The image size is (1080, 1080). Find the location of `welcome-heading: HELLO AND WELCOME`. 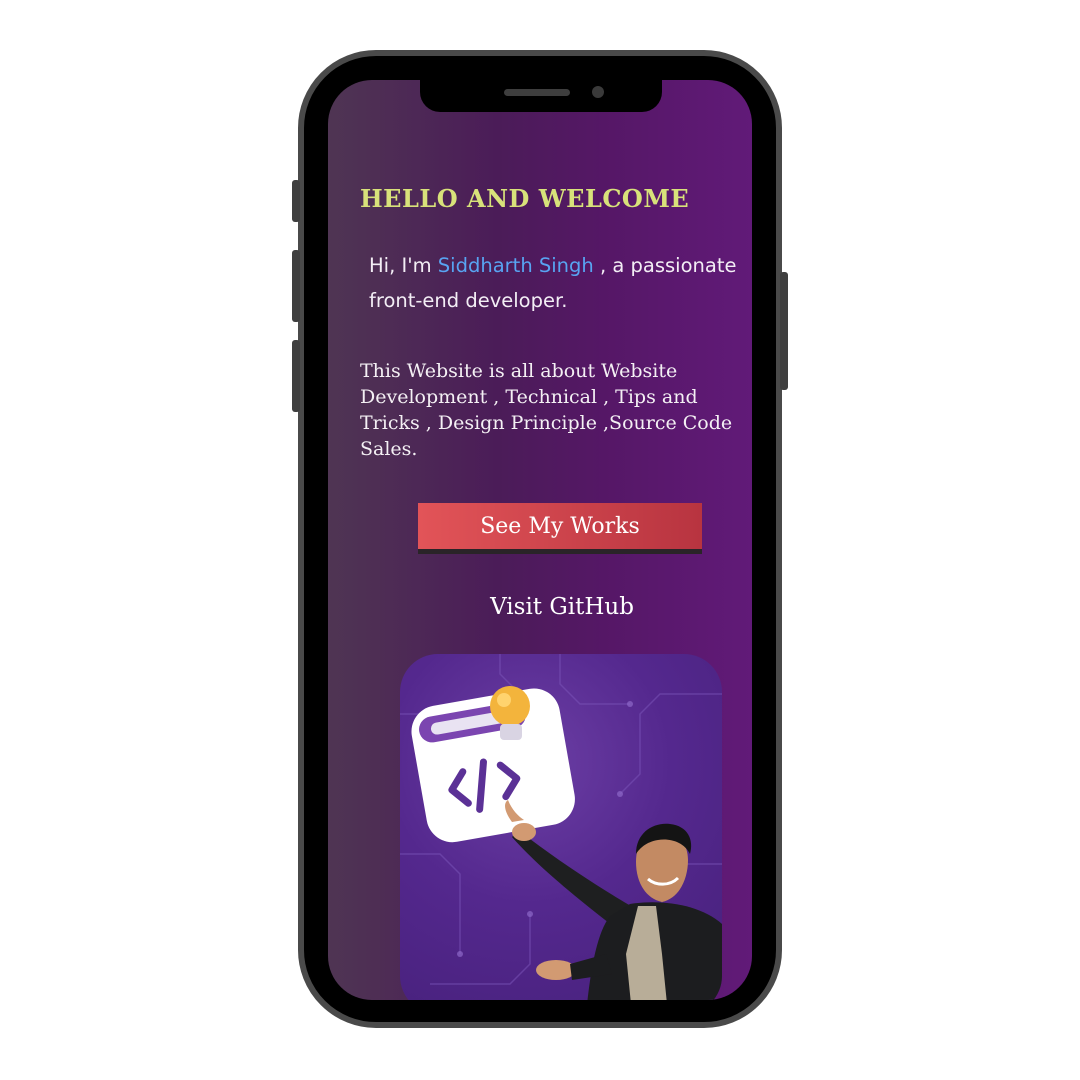

welcome-heading: HELLO AND WELCOME is located at coordinates (525, 198).